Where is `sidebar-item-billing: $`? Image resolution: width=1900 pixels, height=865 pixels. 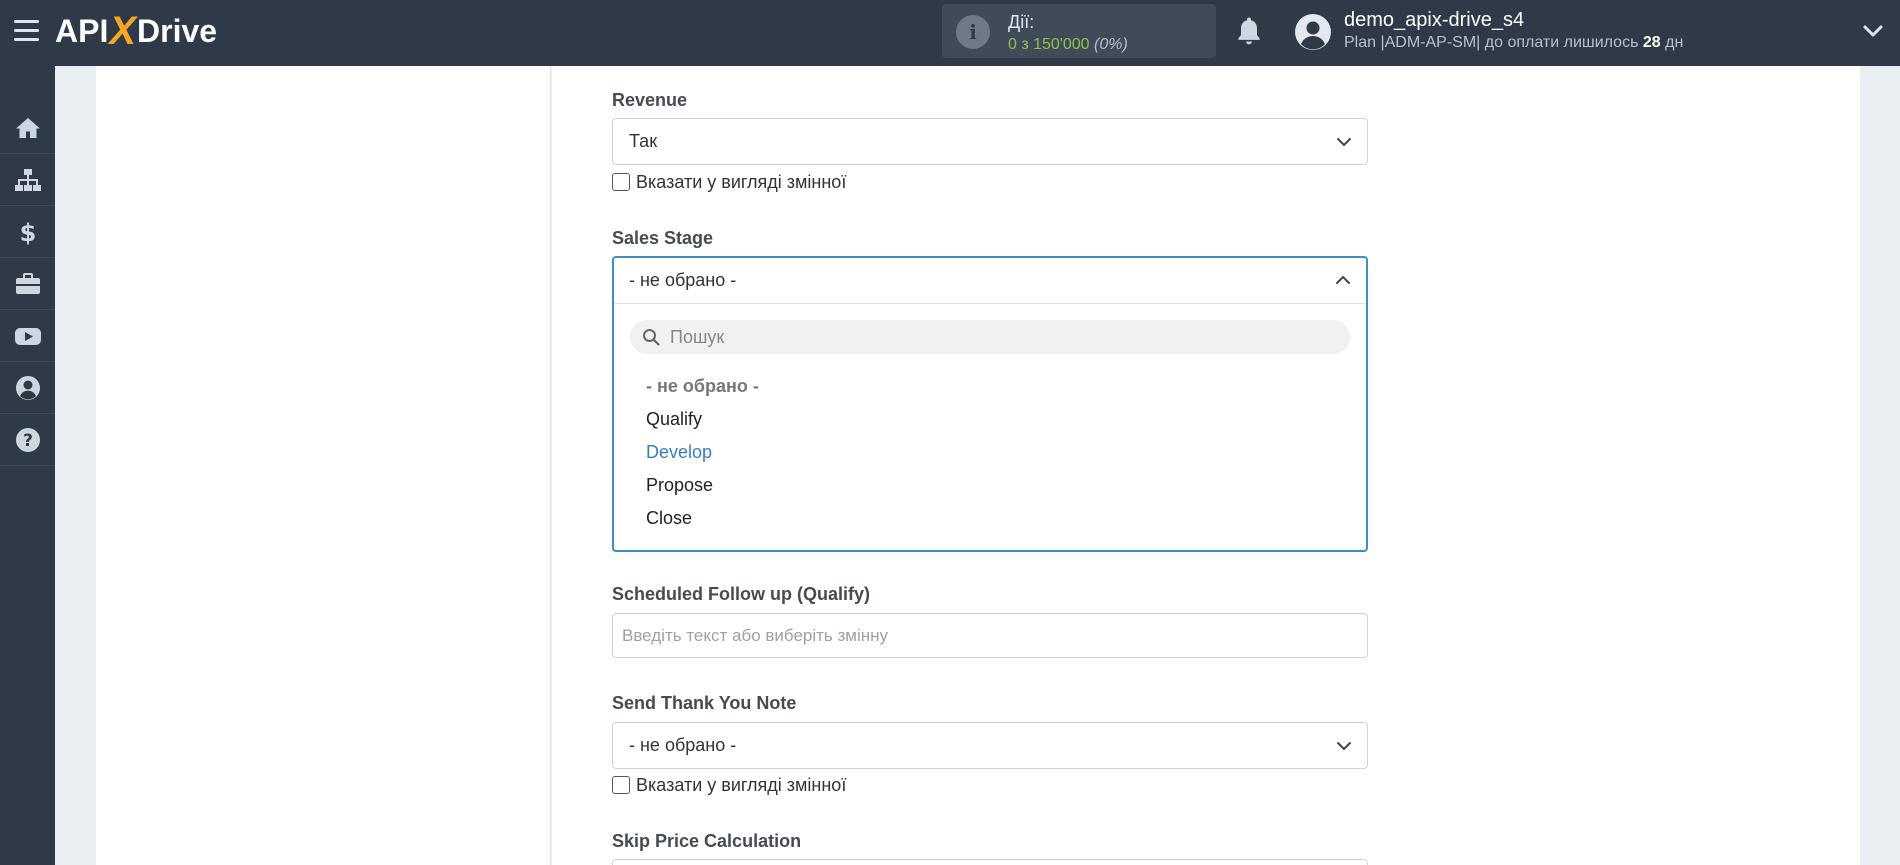
sidebar-item-billing: $ is located at coordinates (27, 232).